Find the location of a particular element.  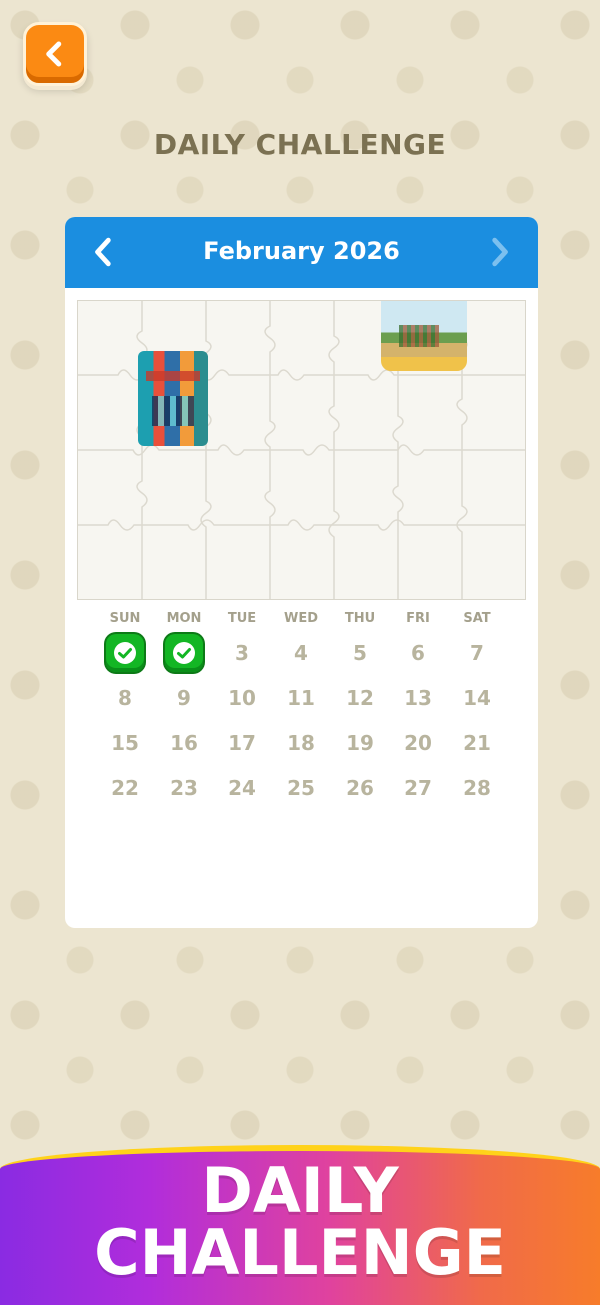

day-25: 25 is located at coordinates (301, 788).